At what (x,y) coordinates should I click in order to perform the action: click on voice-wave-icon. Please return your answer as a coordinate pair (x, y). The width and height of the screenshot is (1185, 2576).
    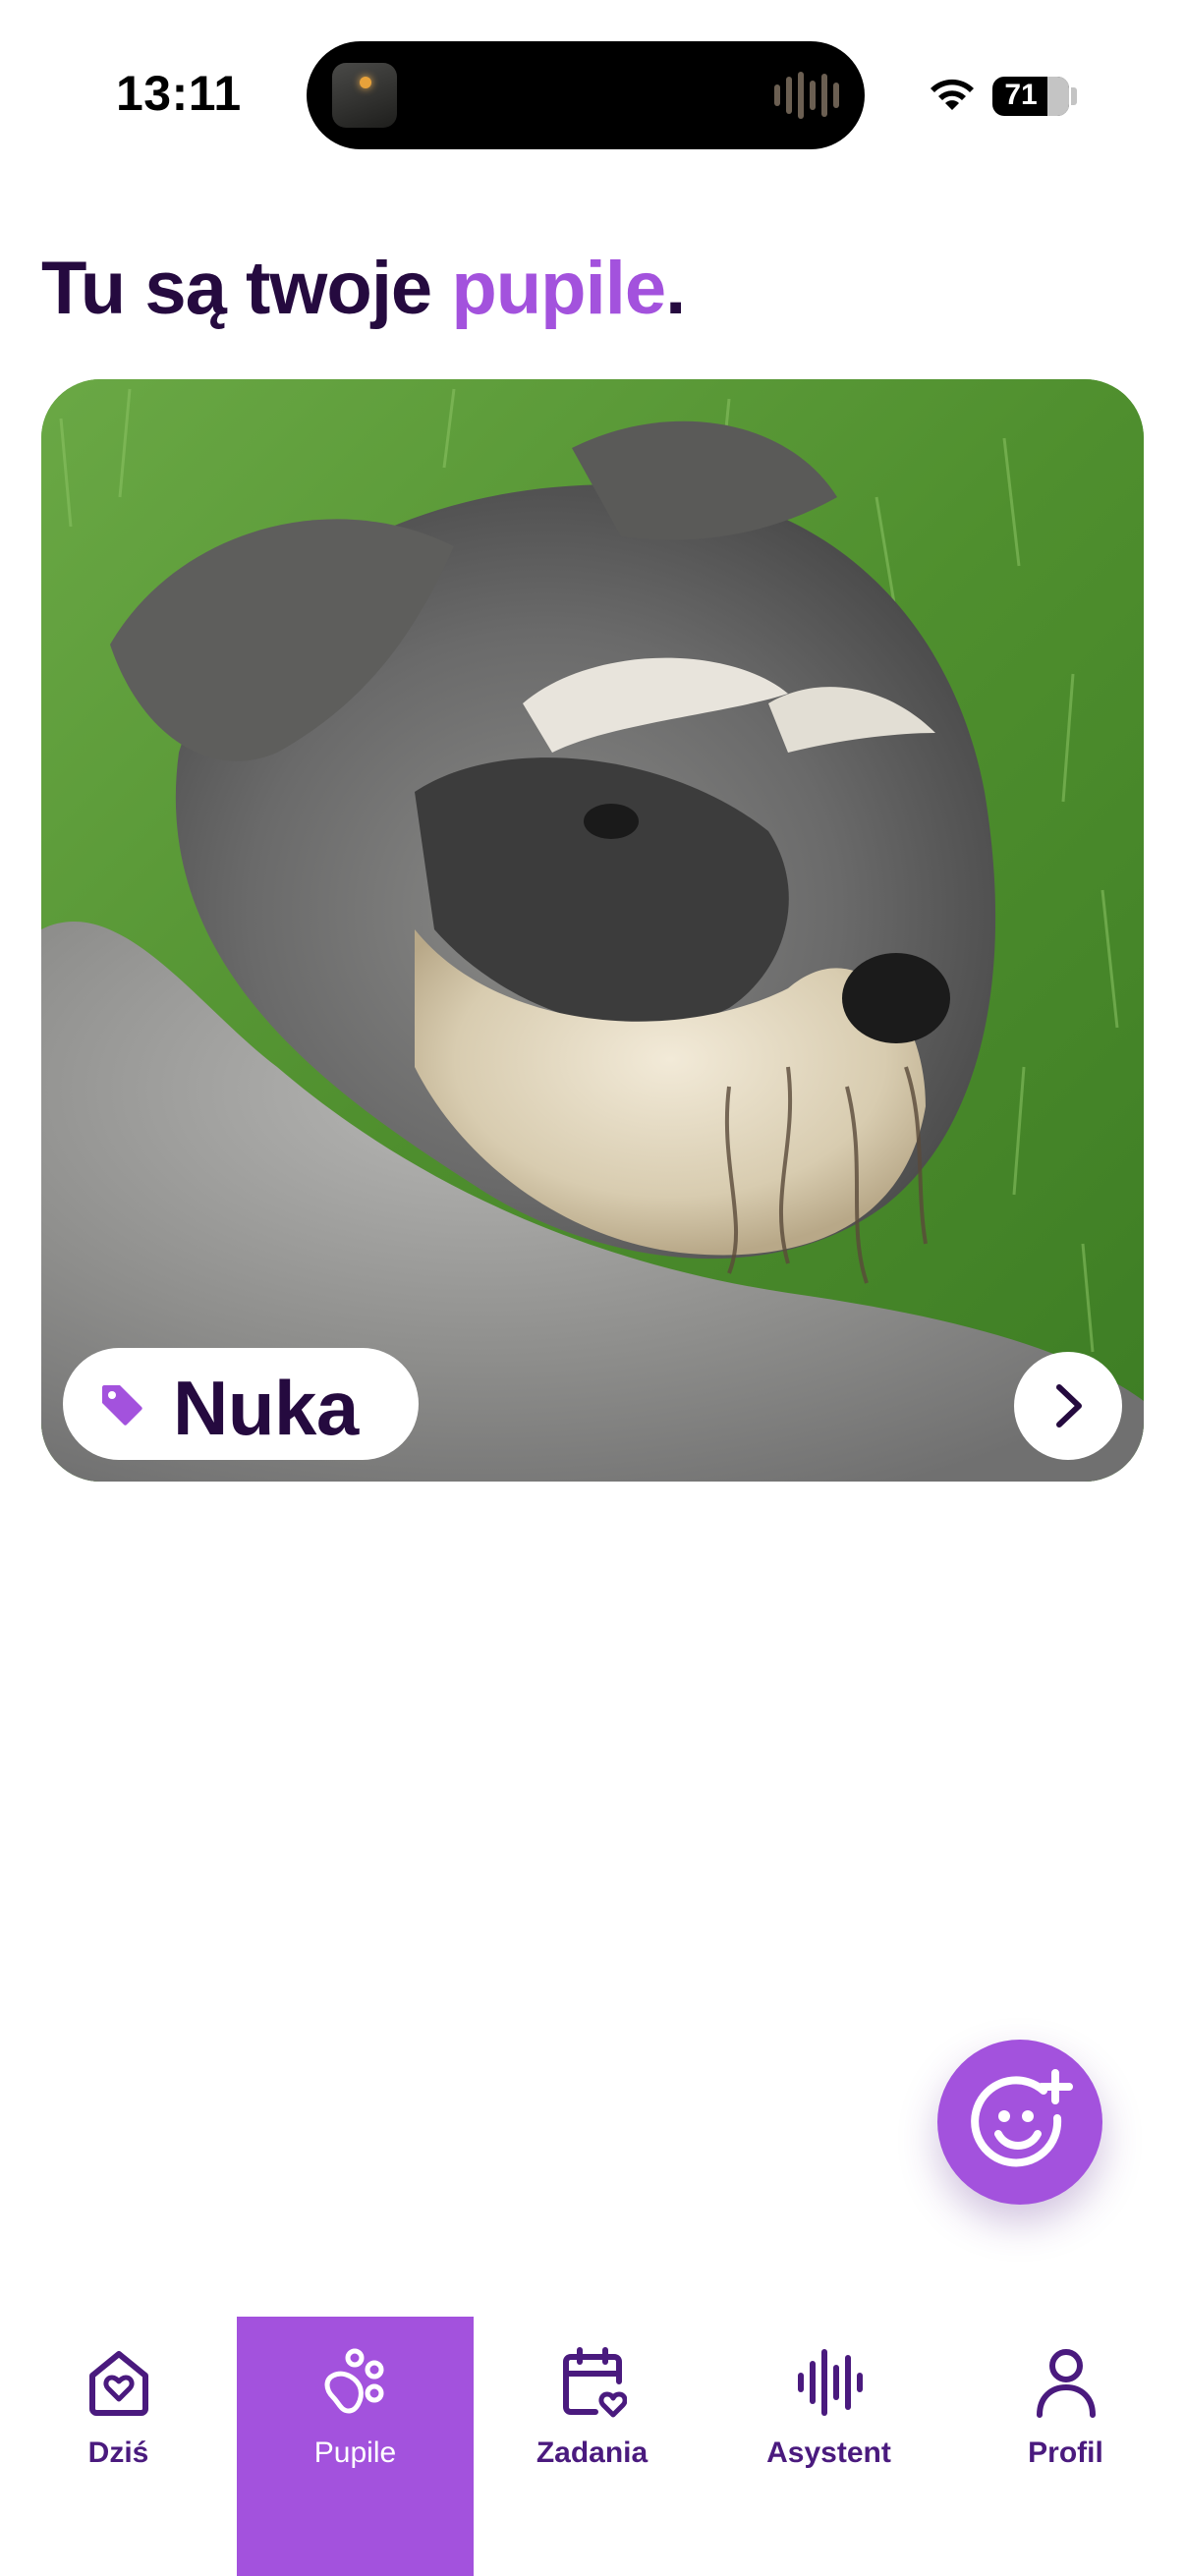
    Looking at the image, I should click on (831, 2382).